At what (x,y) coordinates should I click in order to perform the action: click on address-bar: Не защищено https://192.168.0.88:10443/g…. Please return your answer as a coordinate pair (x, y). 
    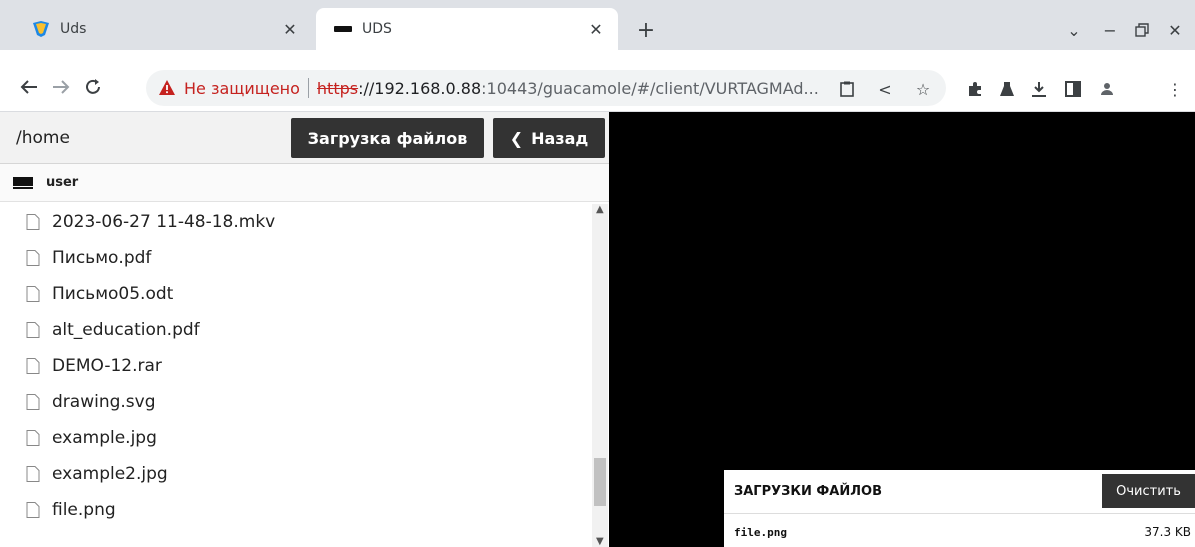
    Looking at the image, I should click on (546, 88).